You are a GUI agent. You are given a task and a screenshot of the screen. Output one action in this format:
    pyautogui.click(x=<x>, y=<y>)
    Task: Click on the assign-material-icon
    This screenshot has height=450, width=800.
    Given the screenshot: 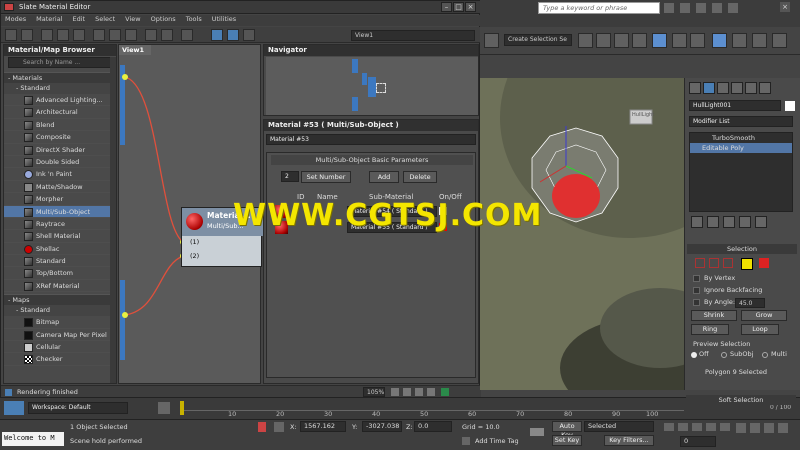 What is the action you would take?
    pyautogui.click(x=63, y=35)
    